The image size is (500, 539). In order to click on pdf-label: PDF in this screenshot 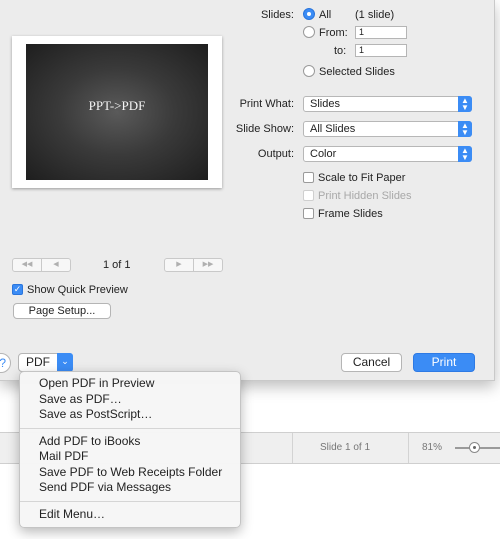, I will do `click(38, 362)`.